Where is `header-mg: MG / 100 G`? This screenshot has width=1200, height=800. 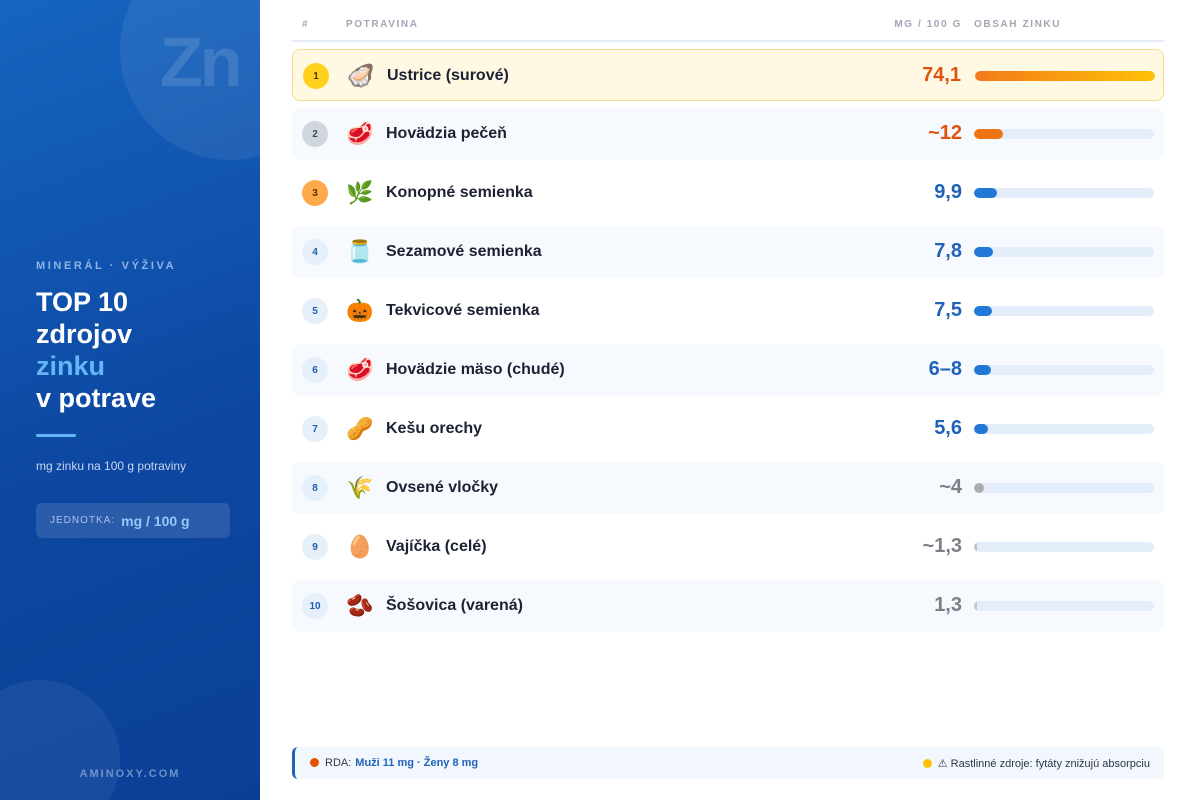
header-mg: MG / 100 G is located at coordinates (928, 24).